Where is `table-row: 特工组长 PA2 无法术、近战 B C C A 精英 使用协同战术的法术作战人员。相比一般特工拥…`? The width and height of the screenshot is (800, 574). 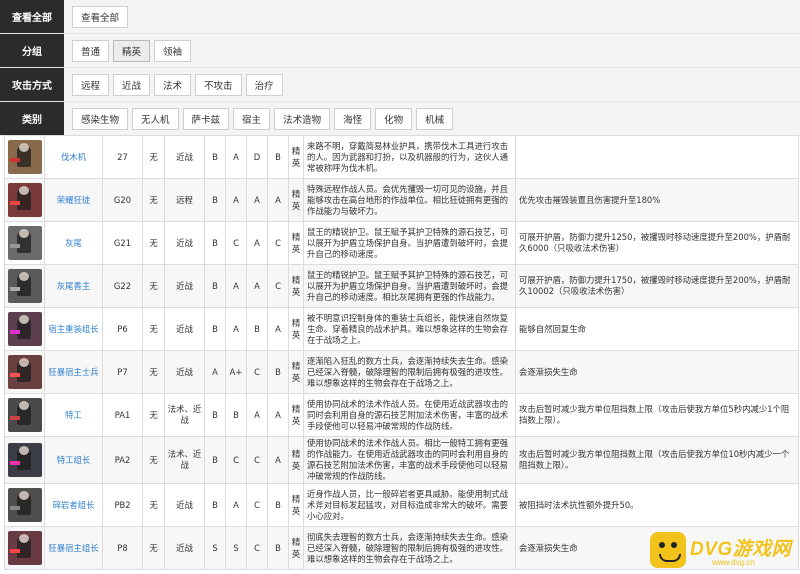 table-row: 特工组长 PA2 无法术、近战 B C C A 精英 使用协同战术的法术作战人员。相比一般特工拥… is located at coordinates (401, 460).